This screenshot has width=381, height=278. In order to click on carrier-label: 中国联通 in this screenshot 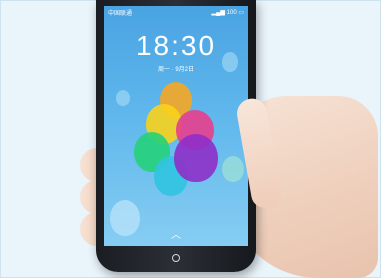, I will do `click(120, 13)`.